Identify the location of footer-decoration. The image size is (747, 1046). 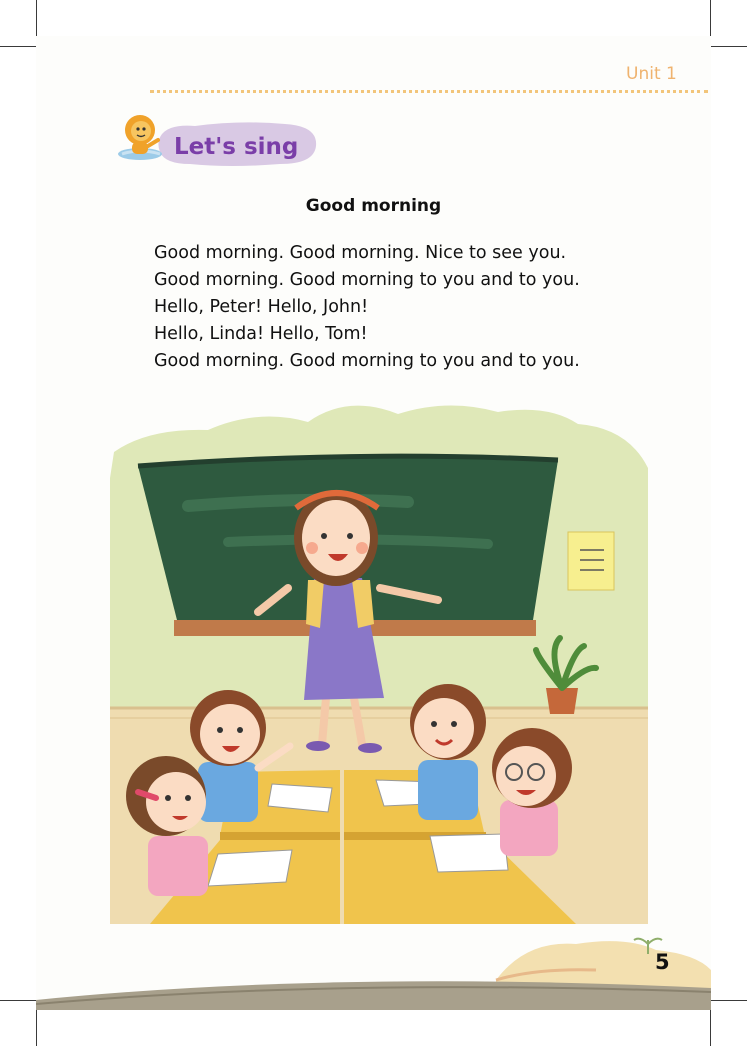
(373, 973).